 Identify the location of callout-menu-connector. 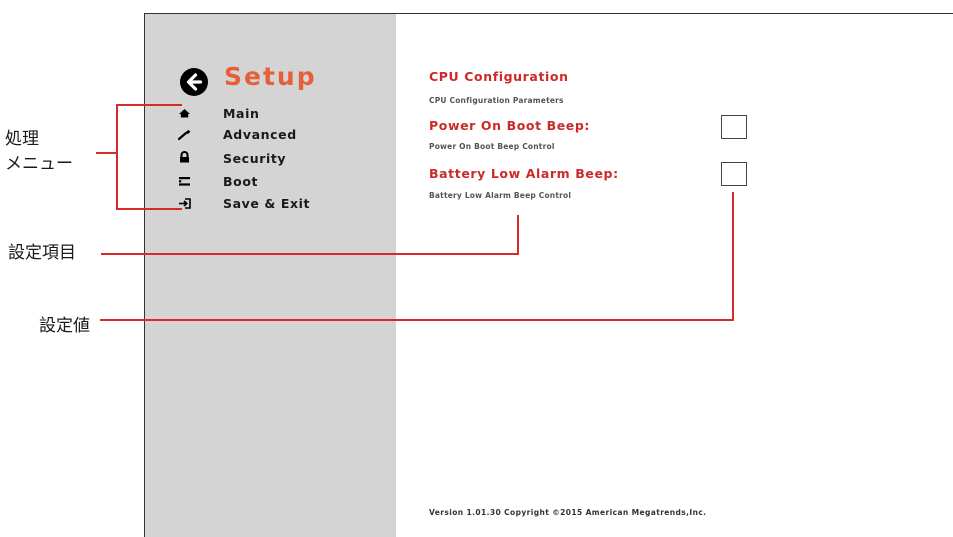
(106, 153).